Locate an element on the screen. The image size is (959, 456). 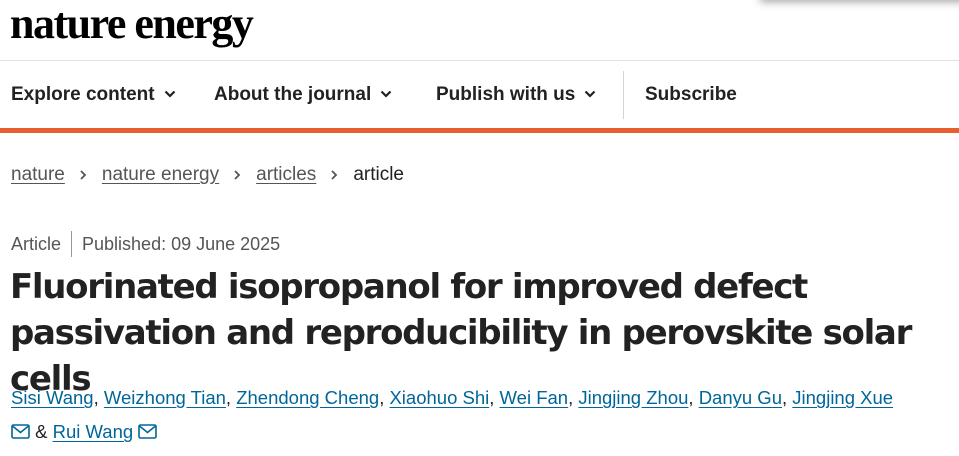
author-link: Zhendong Cheng is located at coordinates (307, 397).